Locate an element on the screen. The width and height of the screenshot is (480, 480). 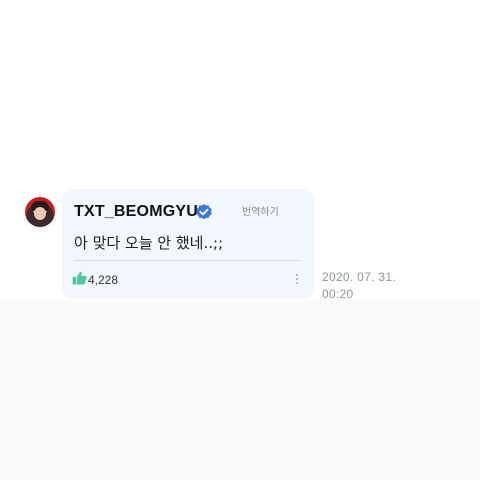
username: TXT_BEOMGYU is located at coordinates (136, 212).